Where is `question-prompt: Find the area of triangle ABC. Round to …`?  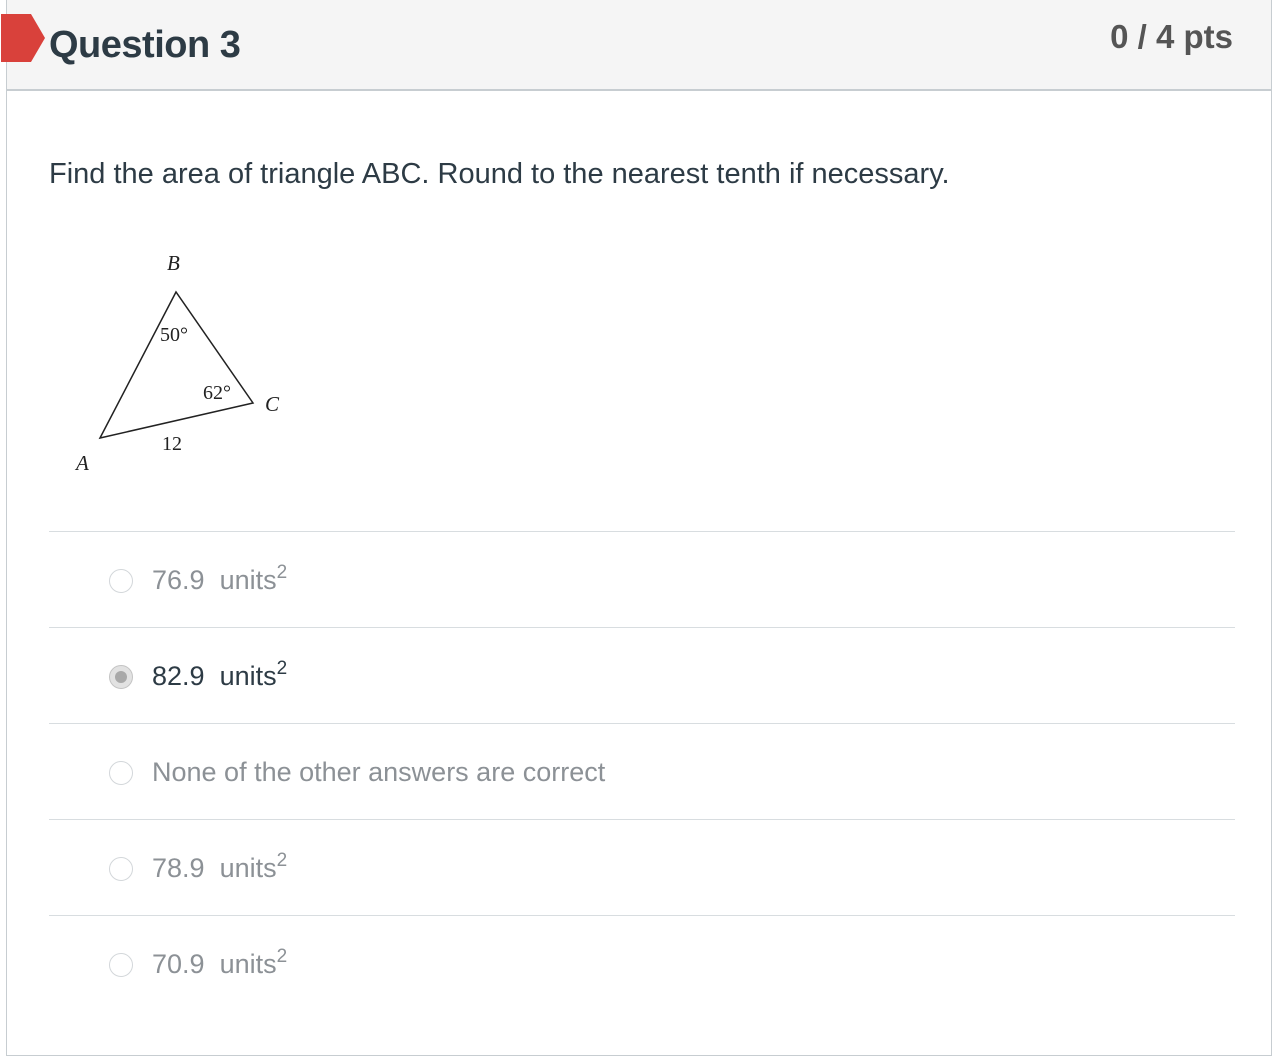
question-prompt: Find the area of triangle ABC. Round to … is located at coordinates (499, 174).